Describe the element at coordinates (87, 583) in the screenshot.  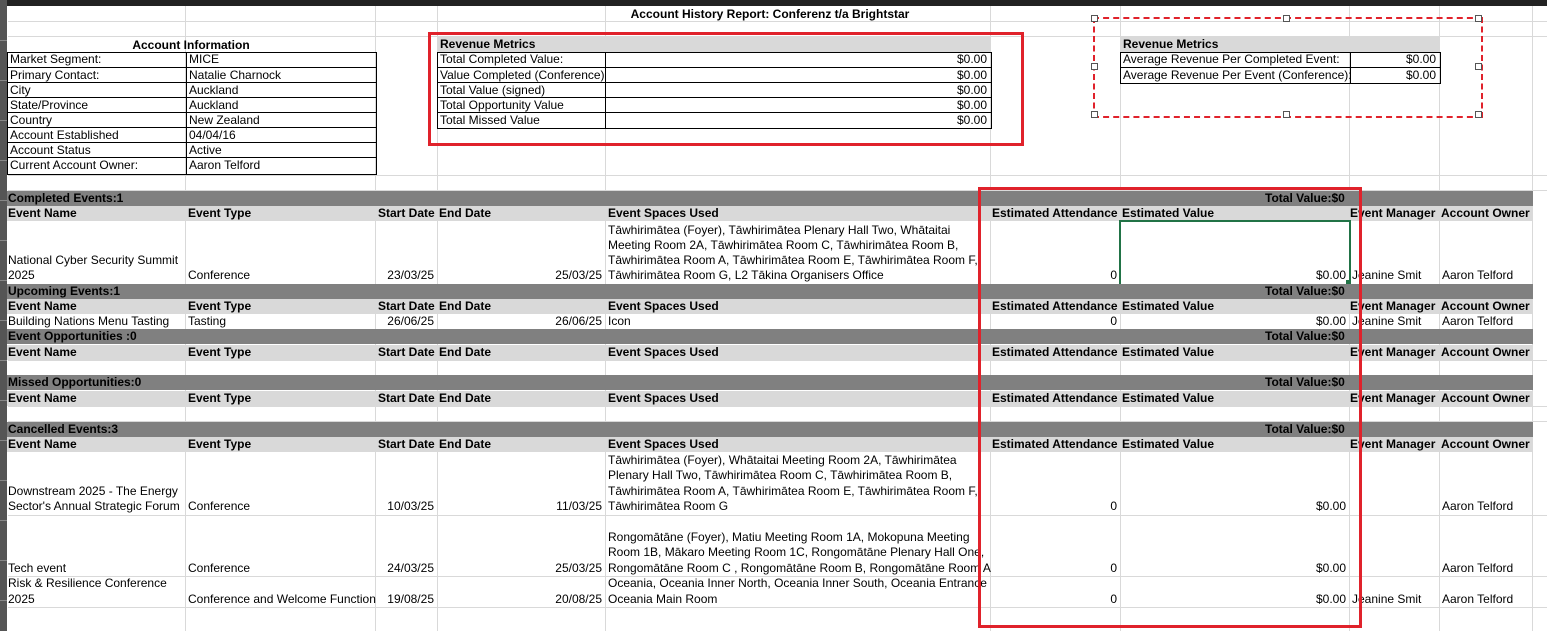
I see `event-name: Risk & Resilience Conference` at that location.